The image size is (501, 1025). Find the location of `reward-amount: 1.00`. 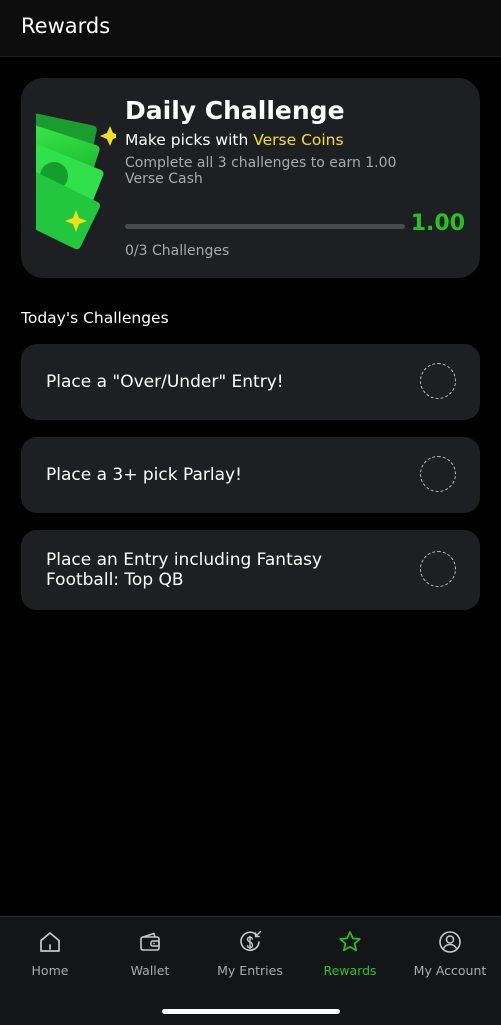

reward-amount: 1.00 is located at coordinates (437, 223).